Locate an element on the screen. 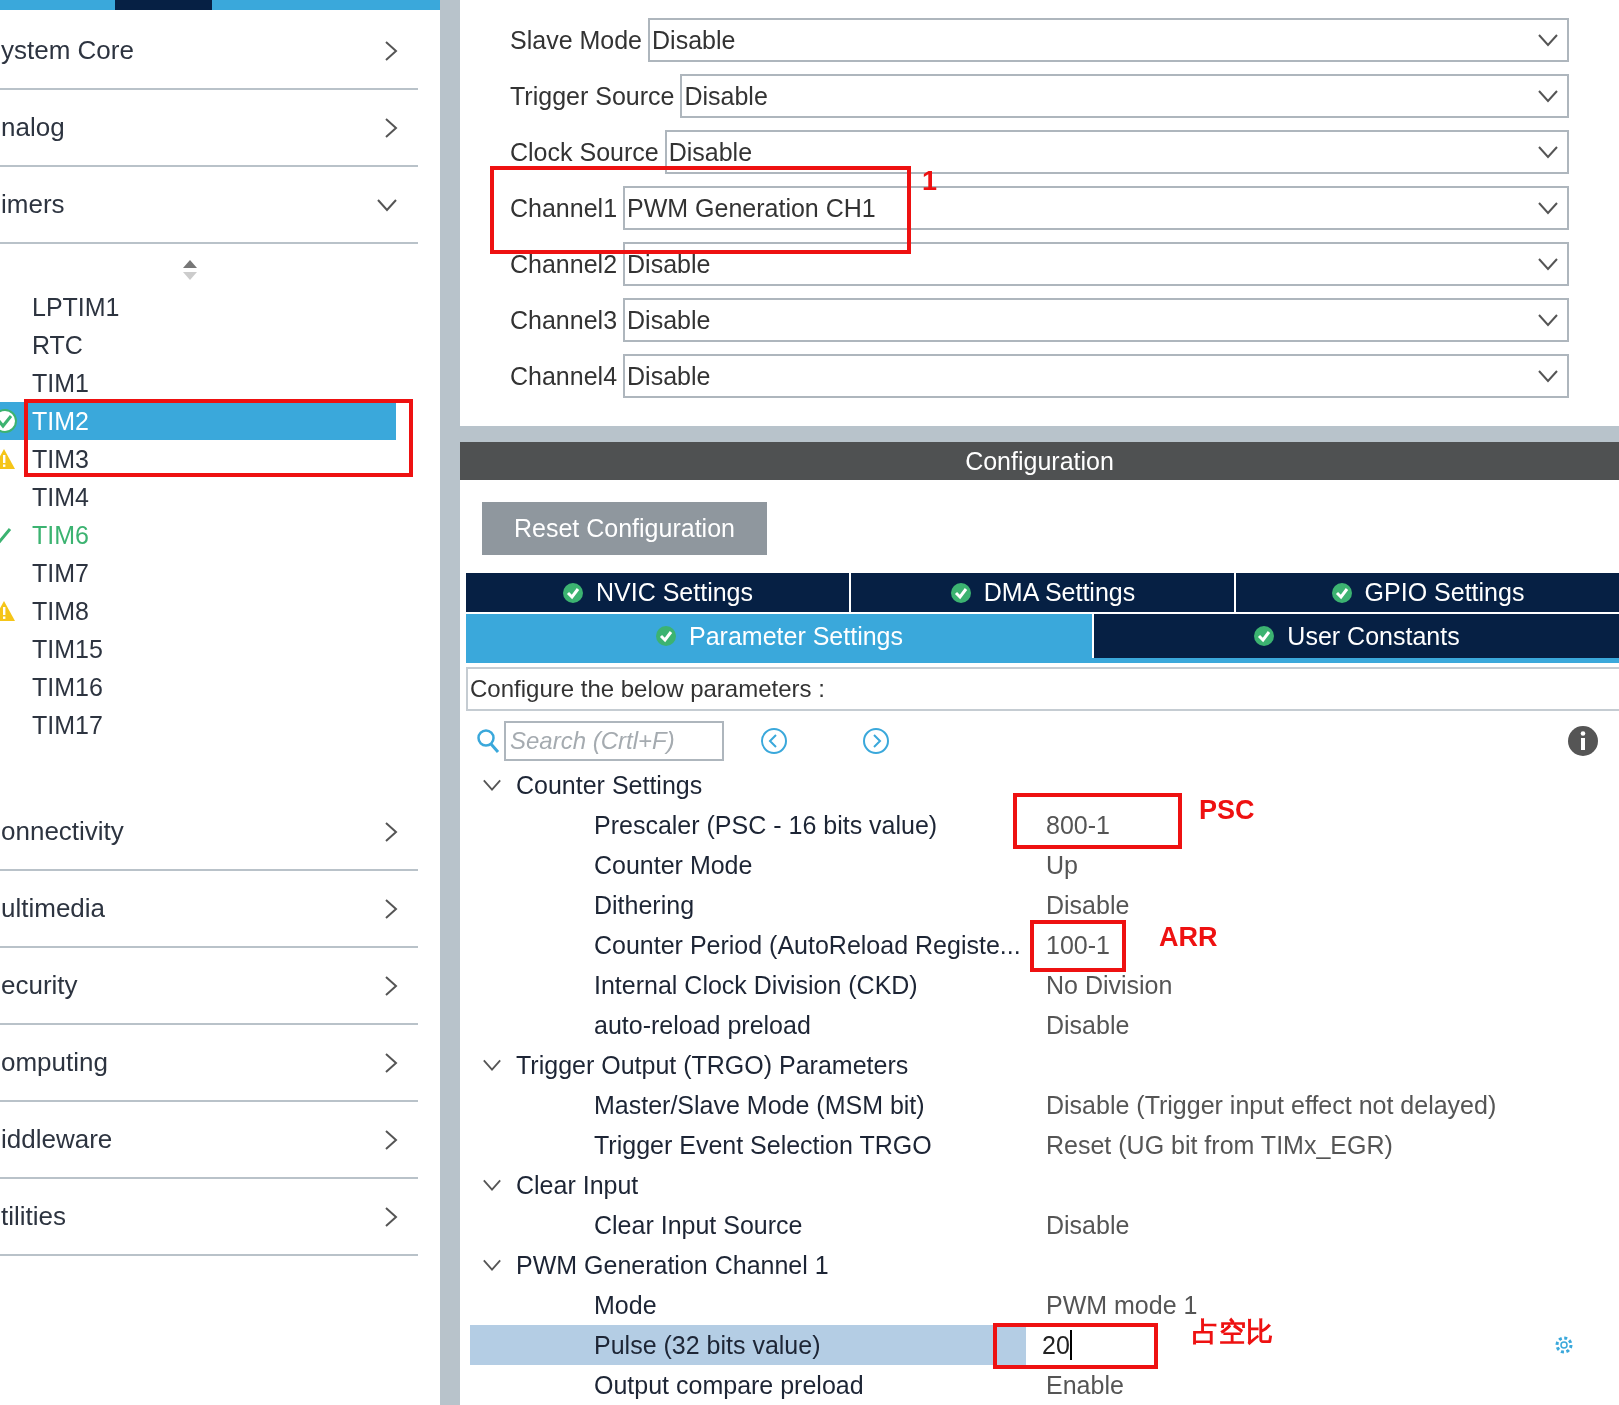 The width and height of the screenshot is (1619, 1405). category-label: ultimedia is located at coordinates (53, 908).